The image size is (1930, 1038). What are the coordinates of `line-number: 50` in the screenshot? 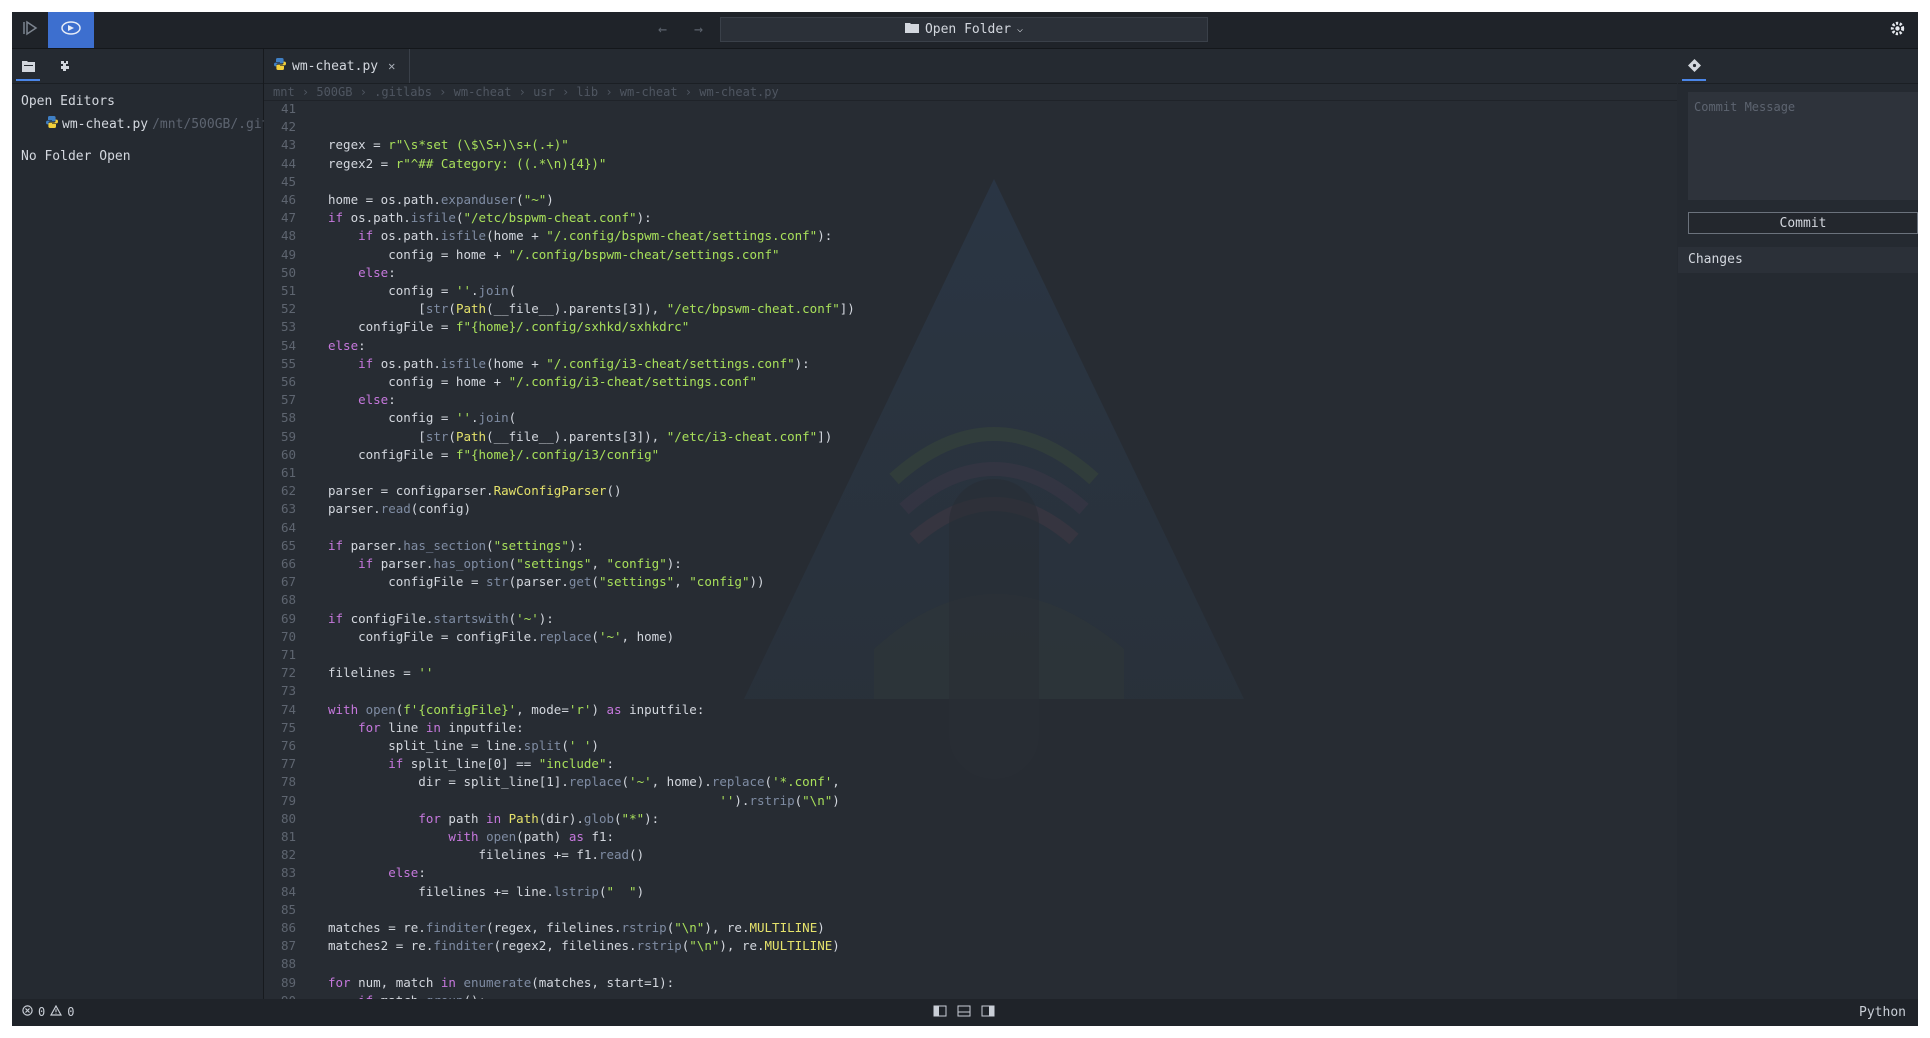 It's located at (288, 272).